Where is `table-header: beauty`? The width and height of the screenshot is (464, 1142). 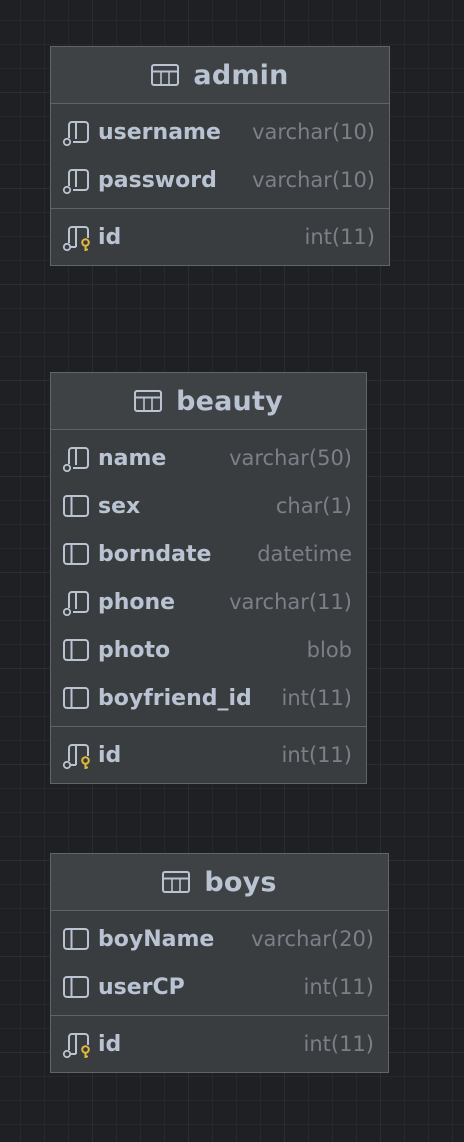
table-header: beauty is located at coordinates (208, 401).